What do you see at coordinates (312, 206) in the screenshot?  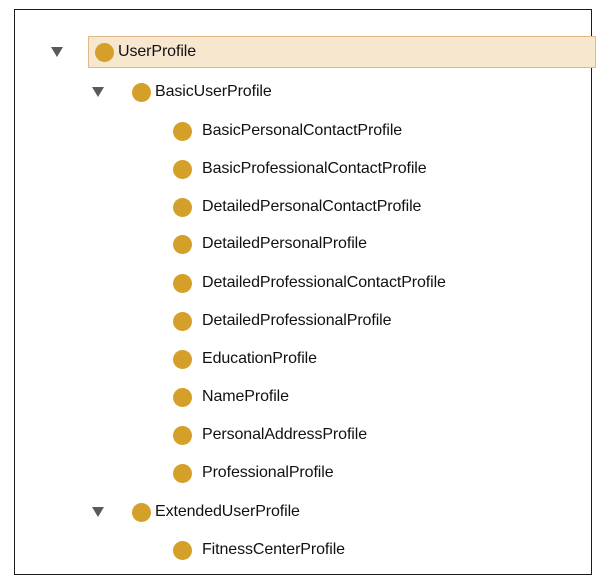 I see `tree-node-label: DetailedPersonalContactProfile` at bounding box center [312, 206].